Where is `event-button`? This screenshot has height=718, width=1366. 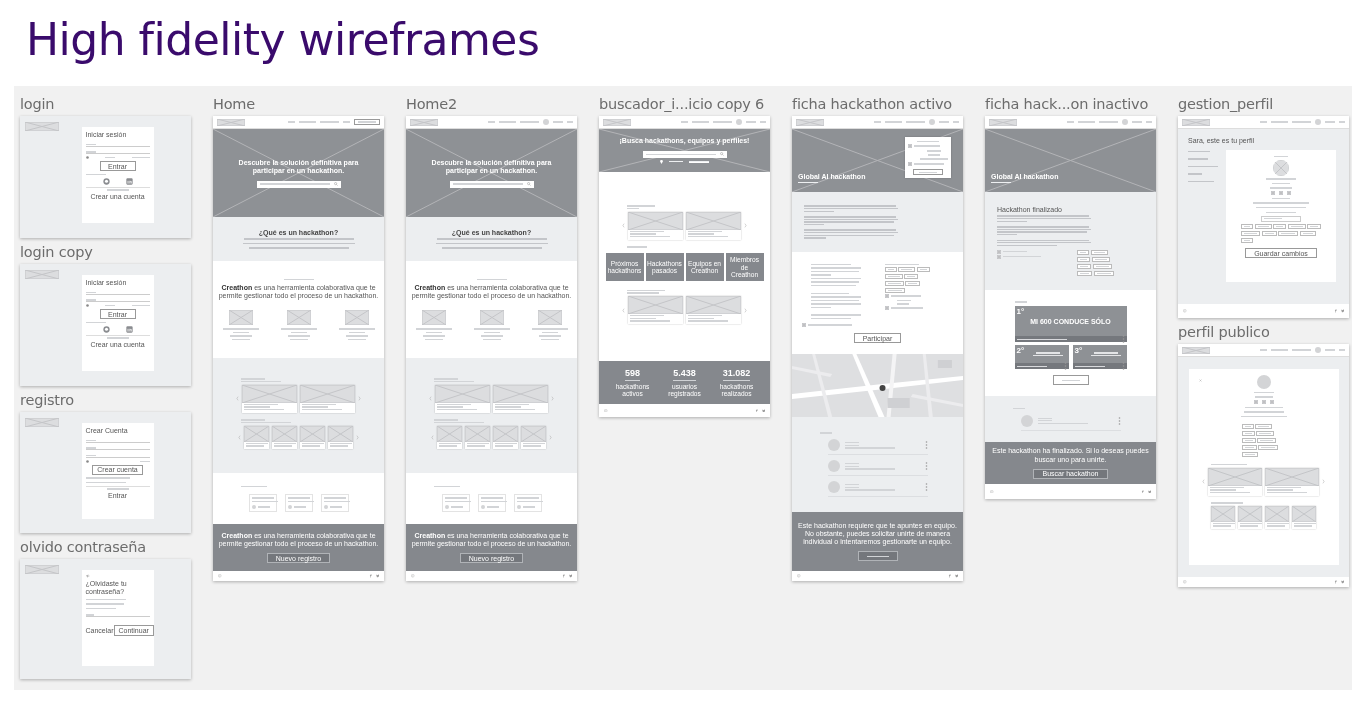 event-button is located at coordinates (928, 172).